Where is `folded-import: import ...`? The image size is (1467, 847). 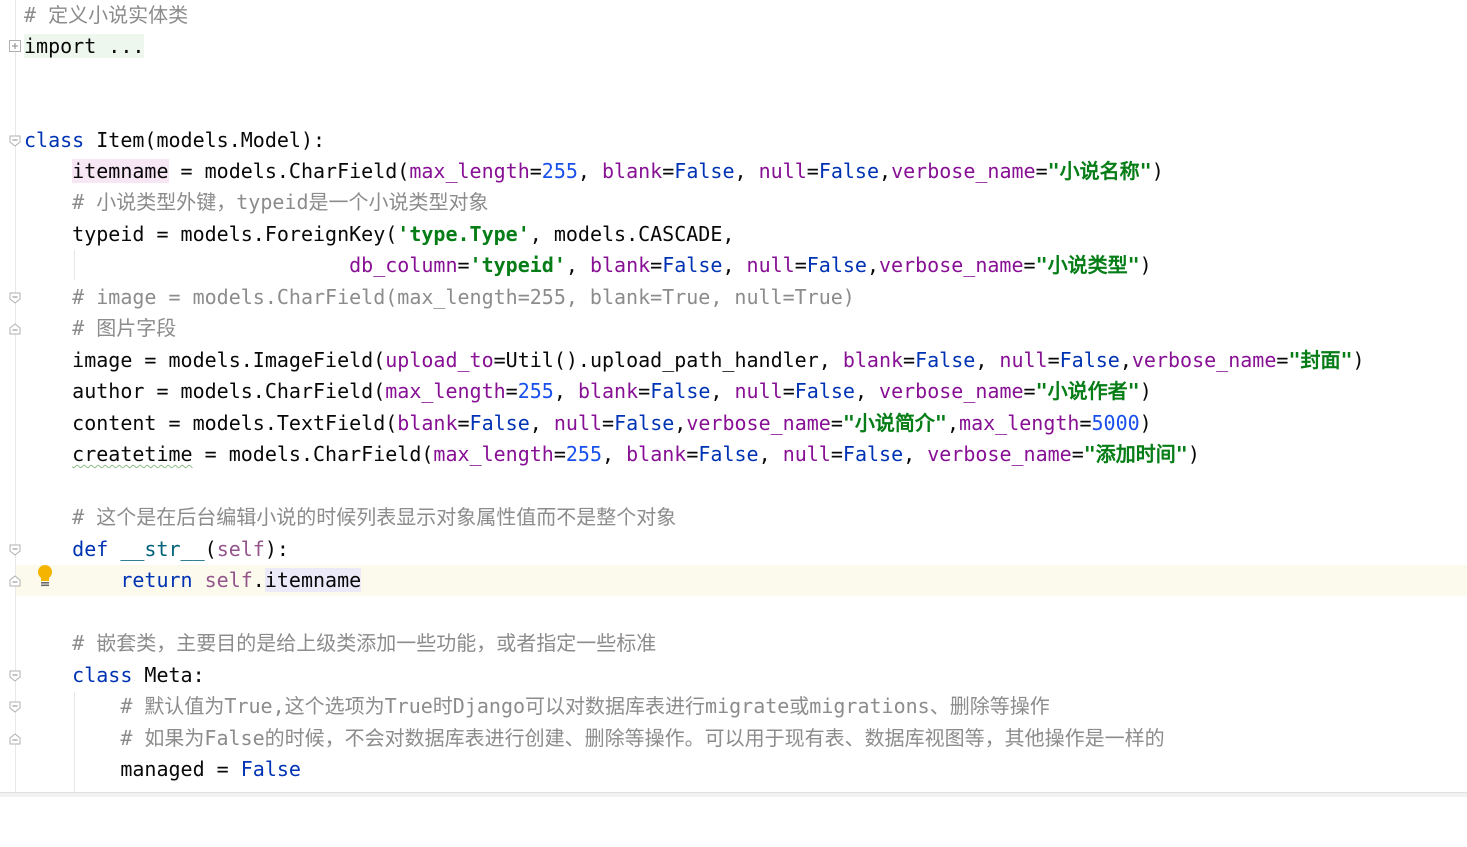
folded-import: import ... is located at coordinates (84, 46).